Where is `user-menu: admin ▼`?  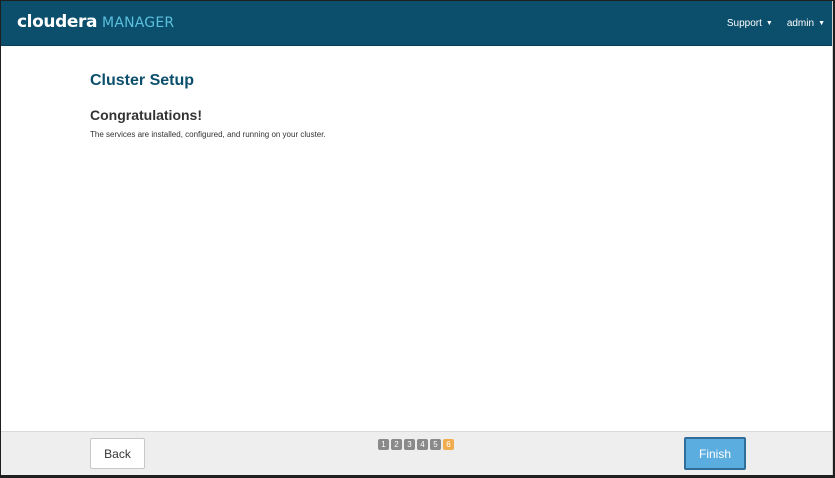 user-menu: admin ▼ is located at coordinates (806, 23).